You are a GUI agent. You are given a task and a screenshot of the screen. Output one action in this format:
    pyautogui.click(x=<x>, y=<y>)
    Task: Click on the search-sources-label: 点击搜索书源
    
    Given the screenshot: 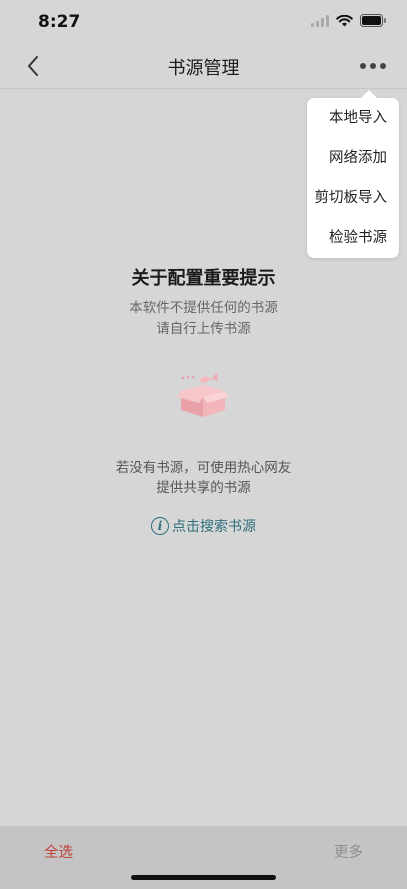 What is the action you would take?
    pyautogui.click(x=214, y=527)
    